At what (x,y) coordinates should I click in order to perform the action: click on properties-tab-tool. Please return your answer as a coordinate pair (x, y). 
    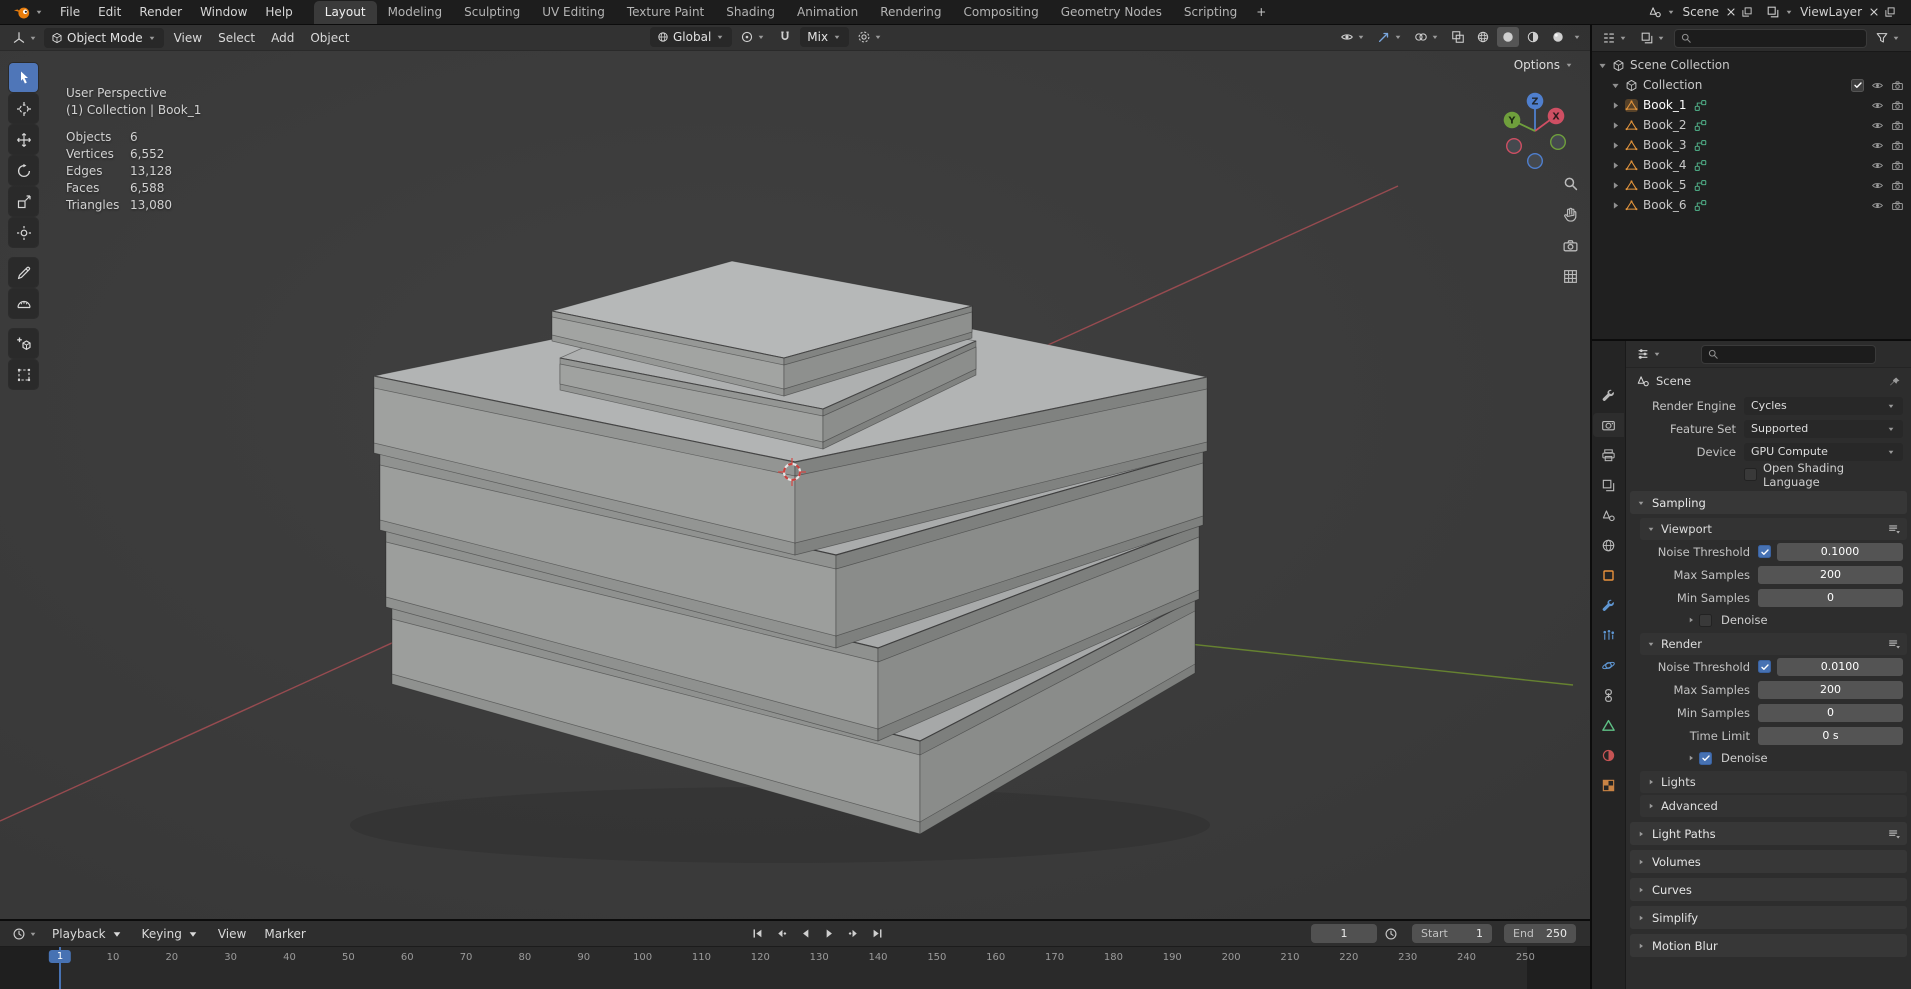
    Looking at the image, I should click on (1608, 395).